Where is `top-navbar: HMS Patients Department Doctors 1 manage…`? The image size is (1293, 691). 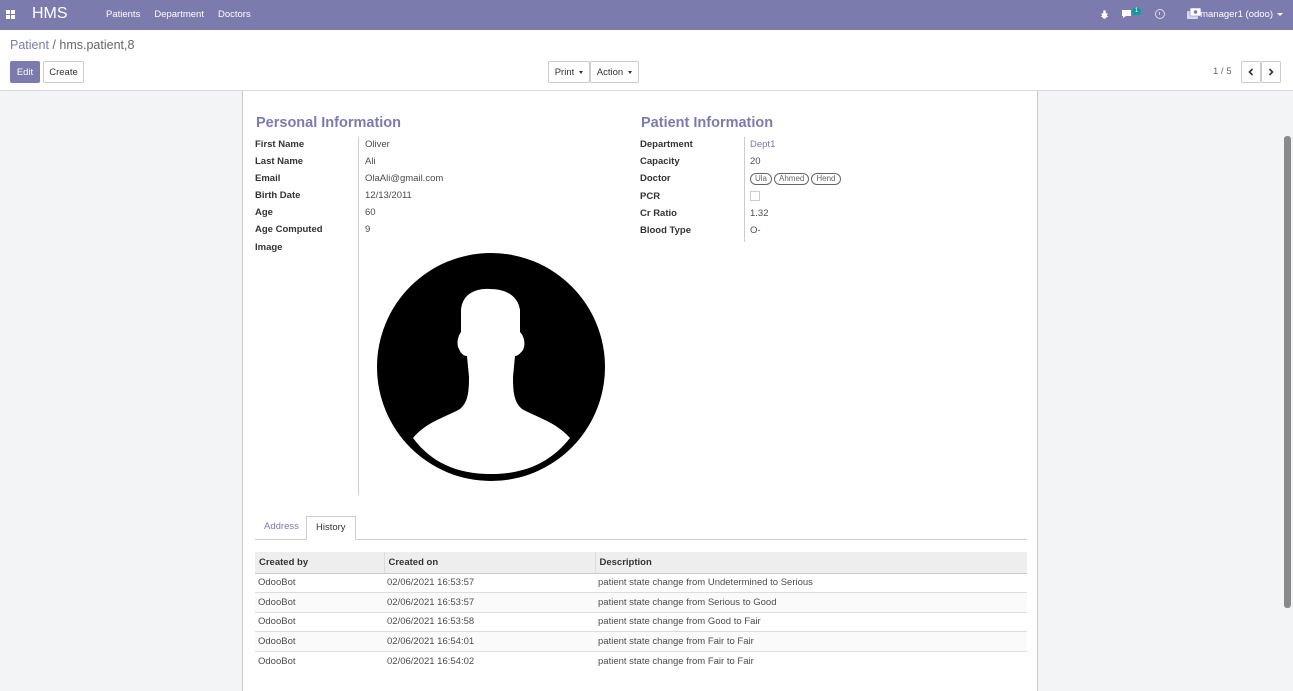 top-navbar: HMS Patients Department Doctors 1 manage… is located at coordinates (646, 15).